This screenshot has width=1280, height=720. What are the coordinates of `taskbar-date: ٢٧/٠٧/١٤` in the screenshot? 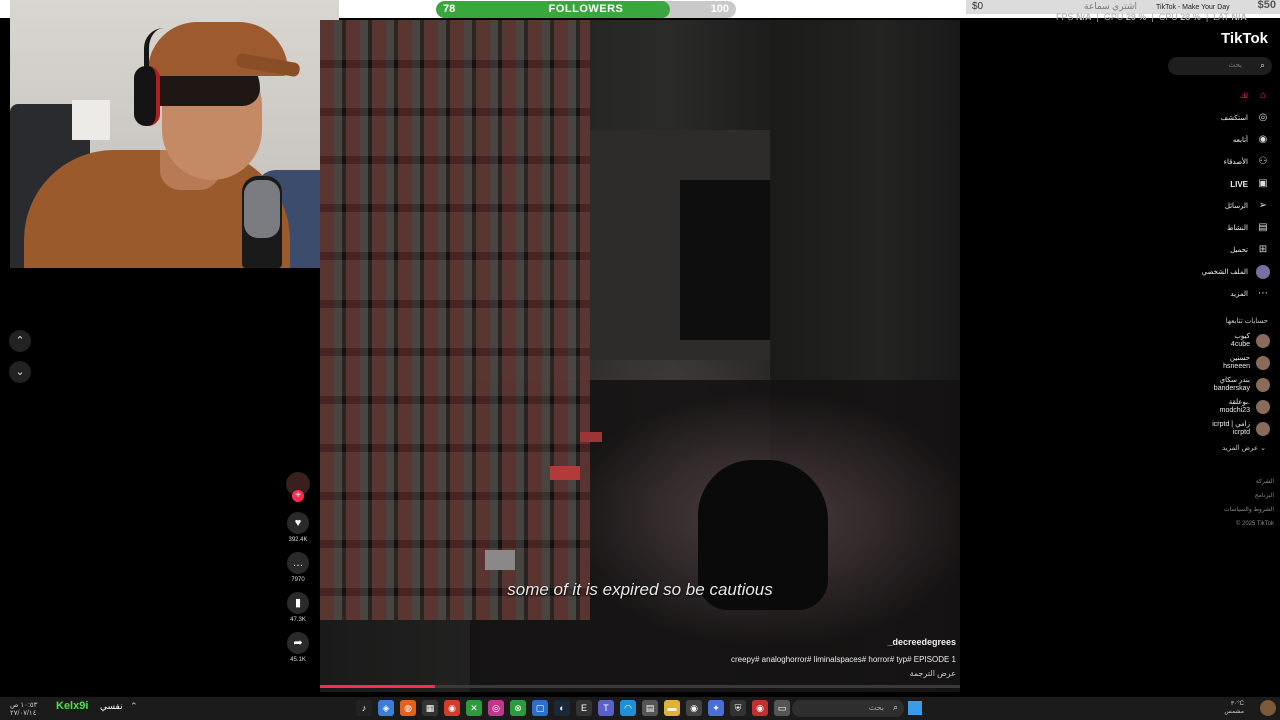 It's located at (23, 713).